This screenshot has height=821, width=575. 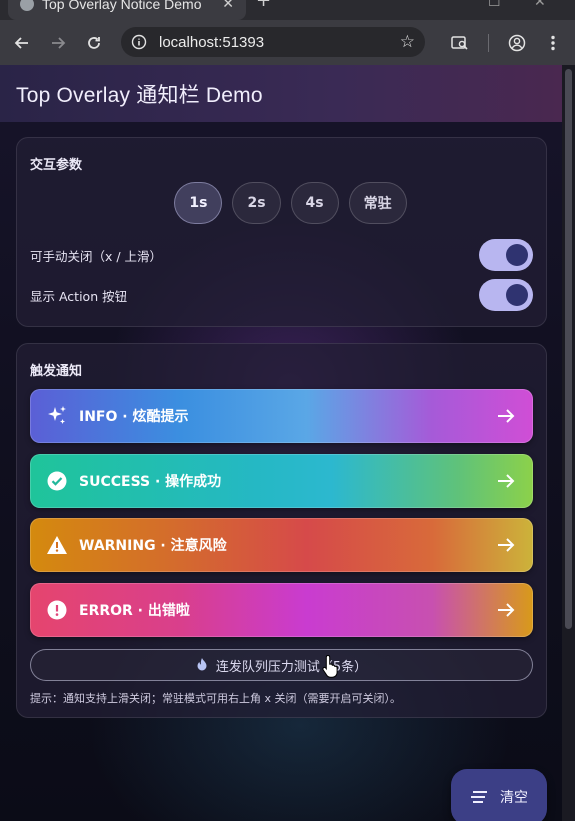 I want to click on hand-cursor-icon, so click(x=330, y=666).